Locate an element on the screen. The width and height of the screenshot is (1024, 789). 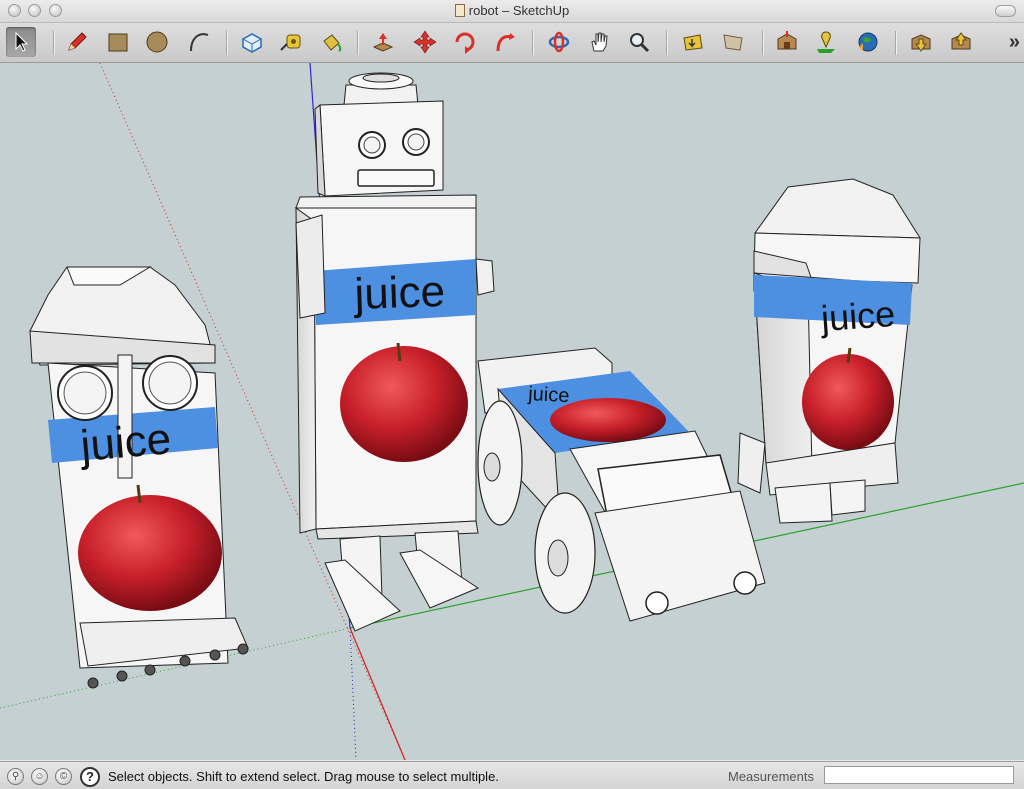
tape-measure-tool-button is located at coordinates (291, 42).